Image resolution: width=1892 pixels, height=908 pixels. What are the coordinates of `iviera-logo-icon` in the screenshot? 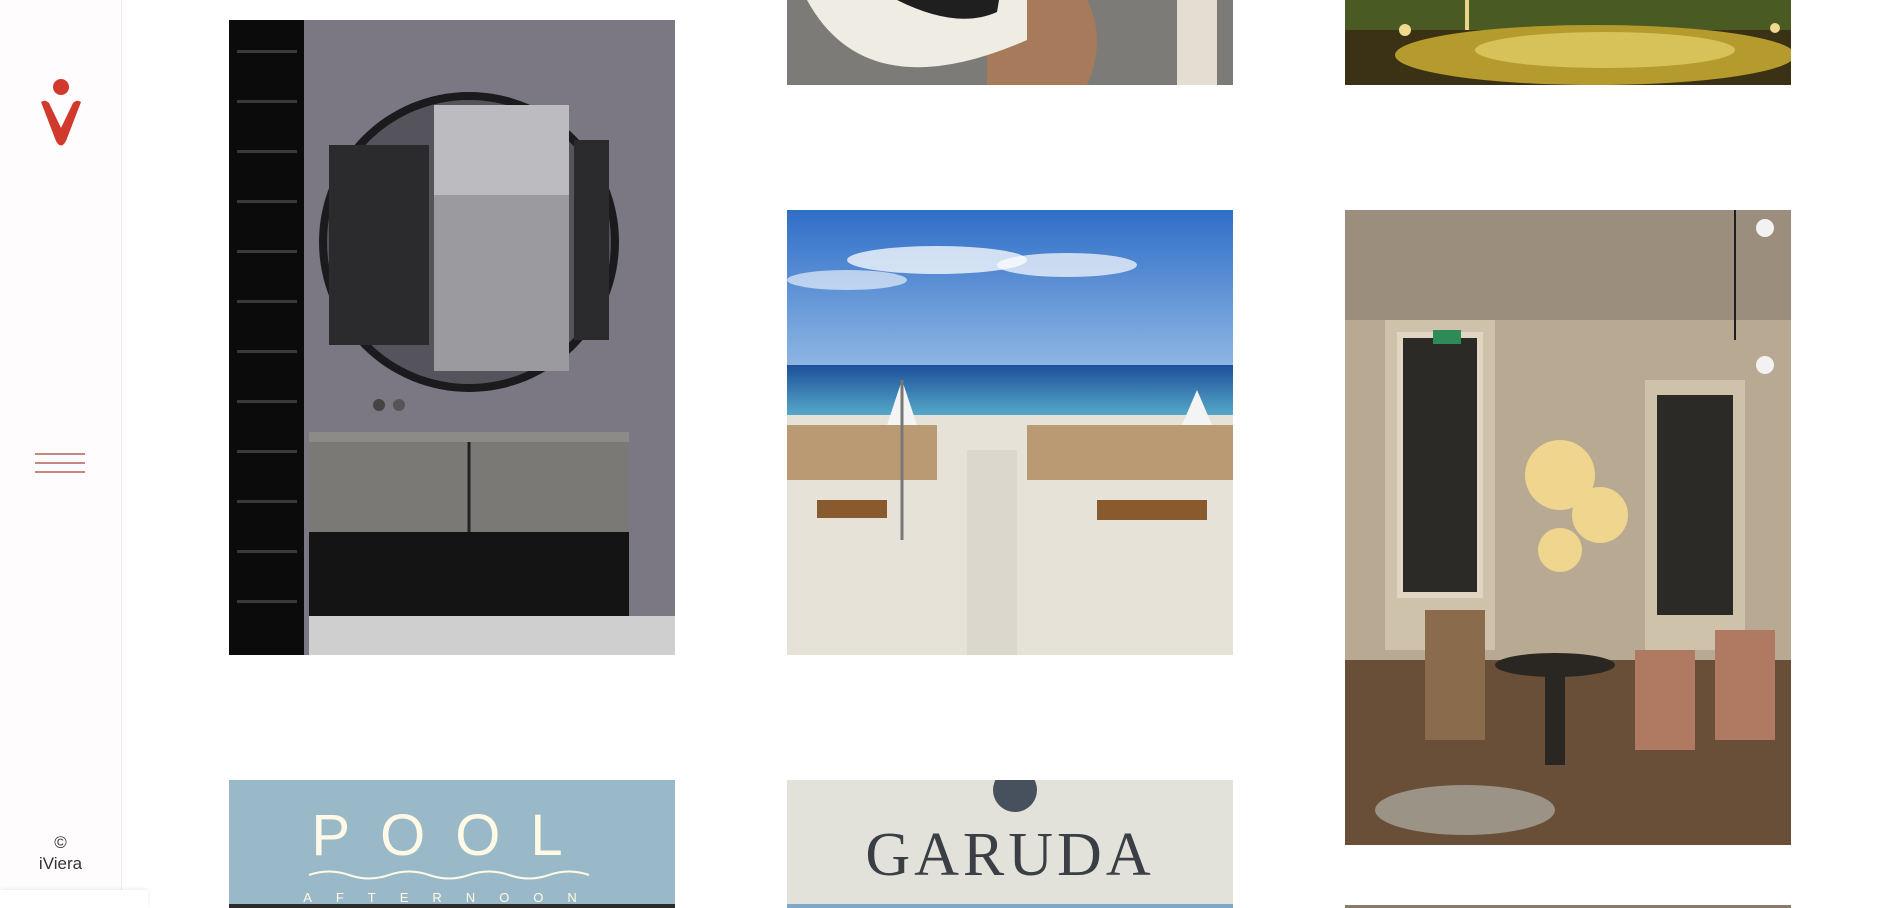 It's located at (61, 113).